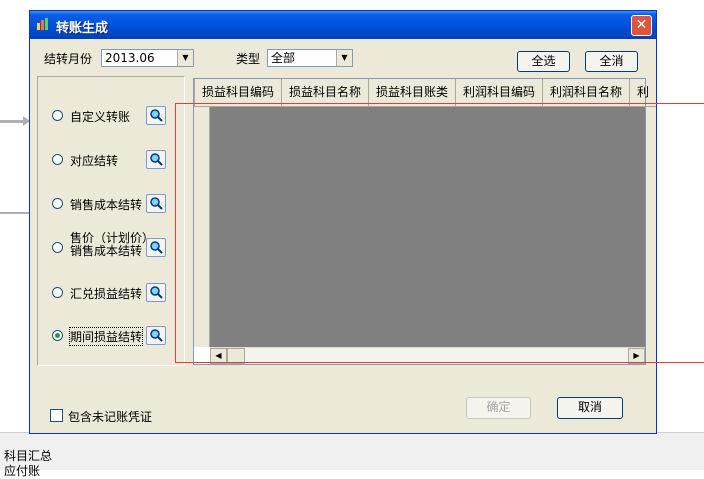  I want to click on include-unposted-label: 包含未记账凭证, so click(110, 417).